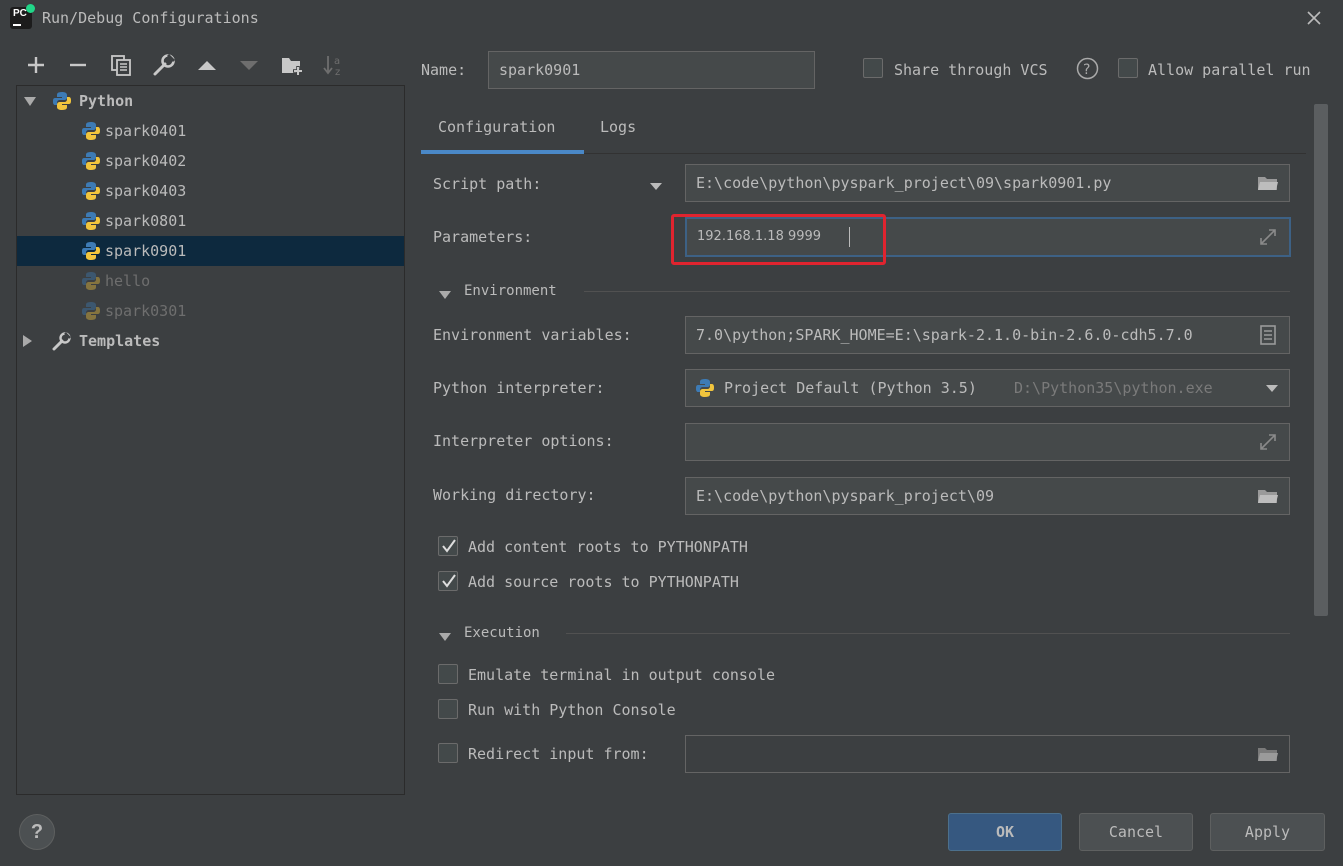 This screenshot has height=866, width=1343. I want to click on ok-button: OK, so click(1005, 832).